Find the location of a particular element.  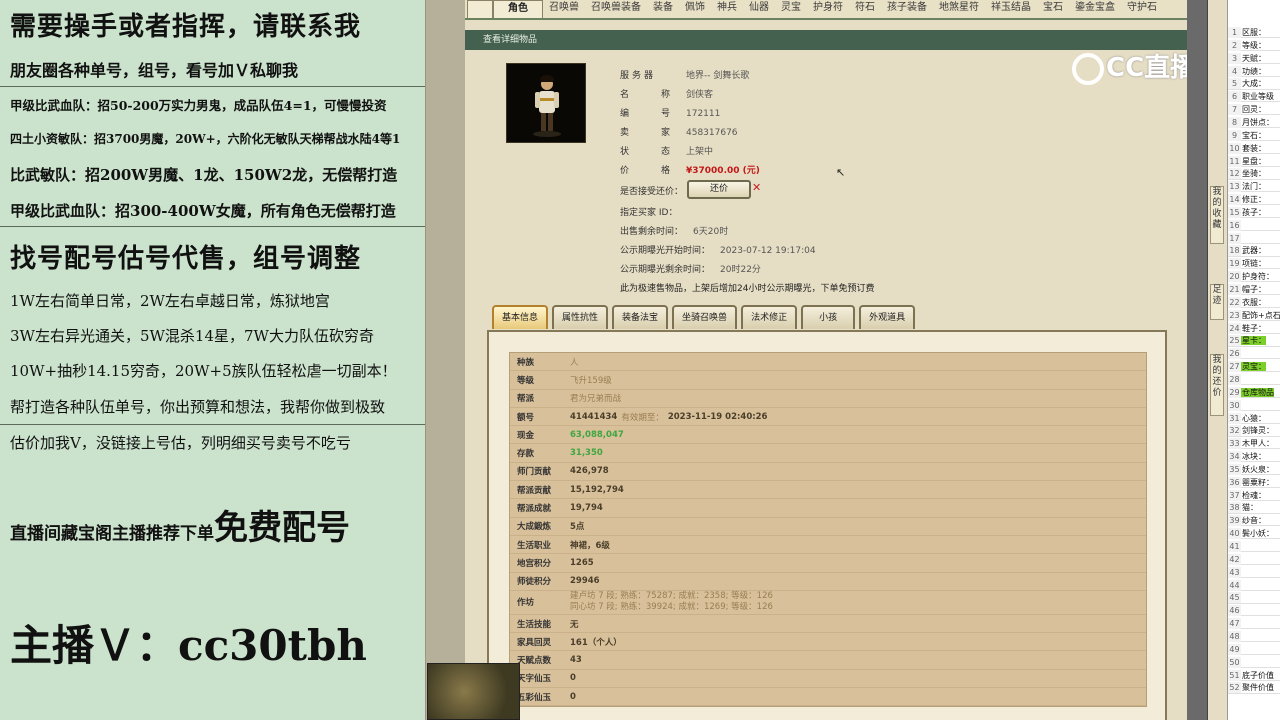

sheet-cell: 等级： is located at coordinates (1253, 45).